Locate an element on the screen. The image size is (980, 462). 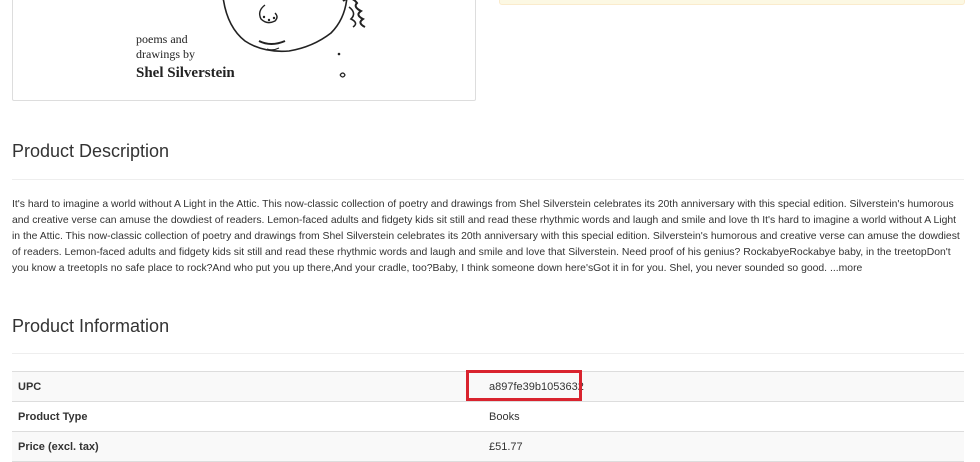
upc-value: a897fe39b1053632 is located at coordinates (720, 386).